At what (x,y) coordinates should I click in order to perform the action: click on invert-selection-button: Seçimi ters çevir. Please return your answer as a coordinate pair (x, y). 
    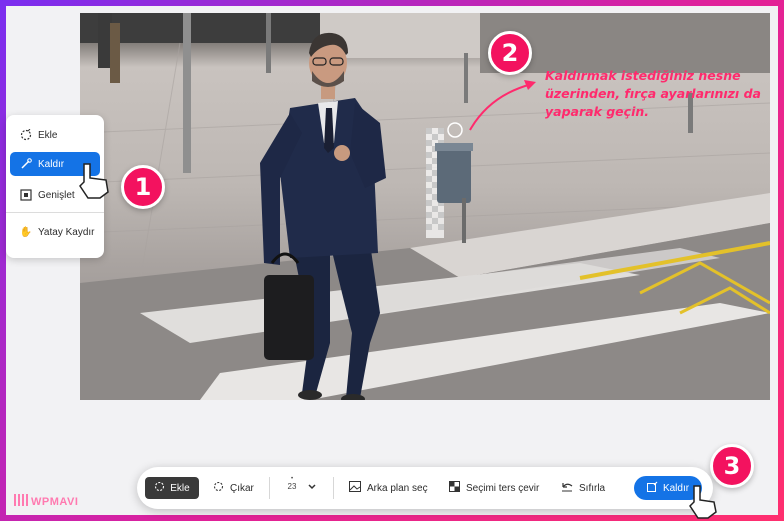
    Looking at the image, I should click on (494, 488).